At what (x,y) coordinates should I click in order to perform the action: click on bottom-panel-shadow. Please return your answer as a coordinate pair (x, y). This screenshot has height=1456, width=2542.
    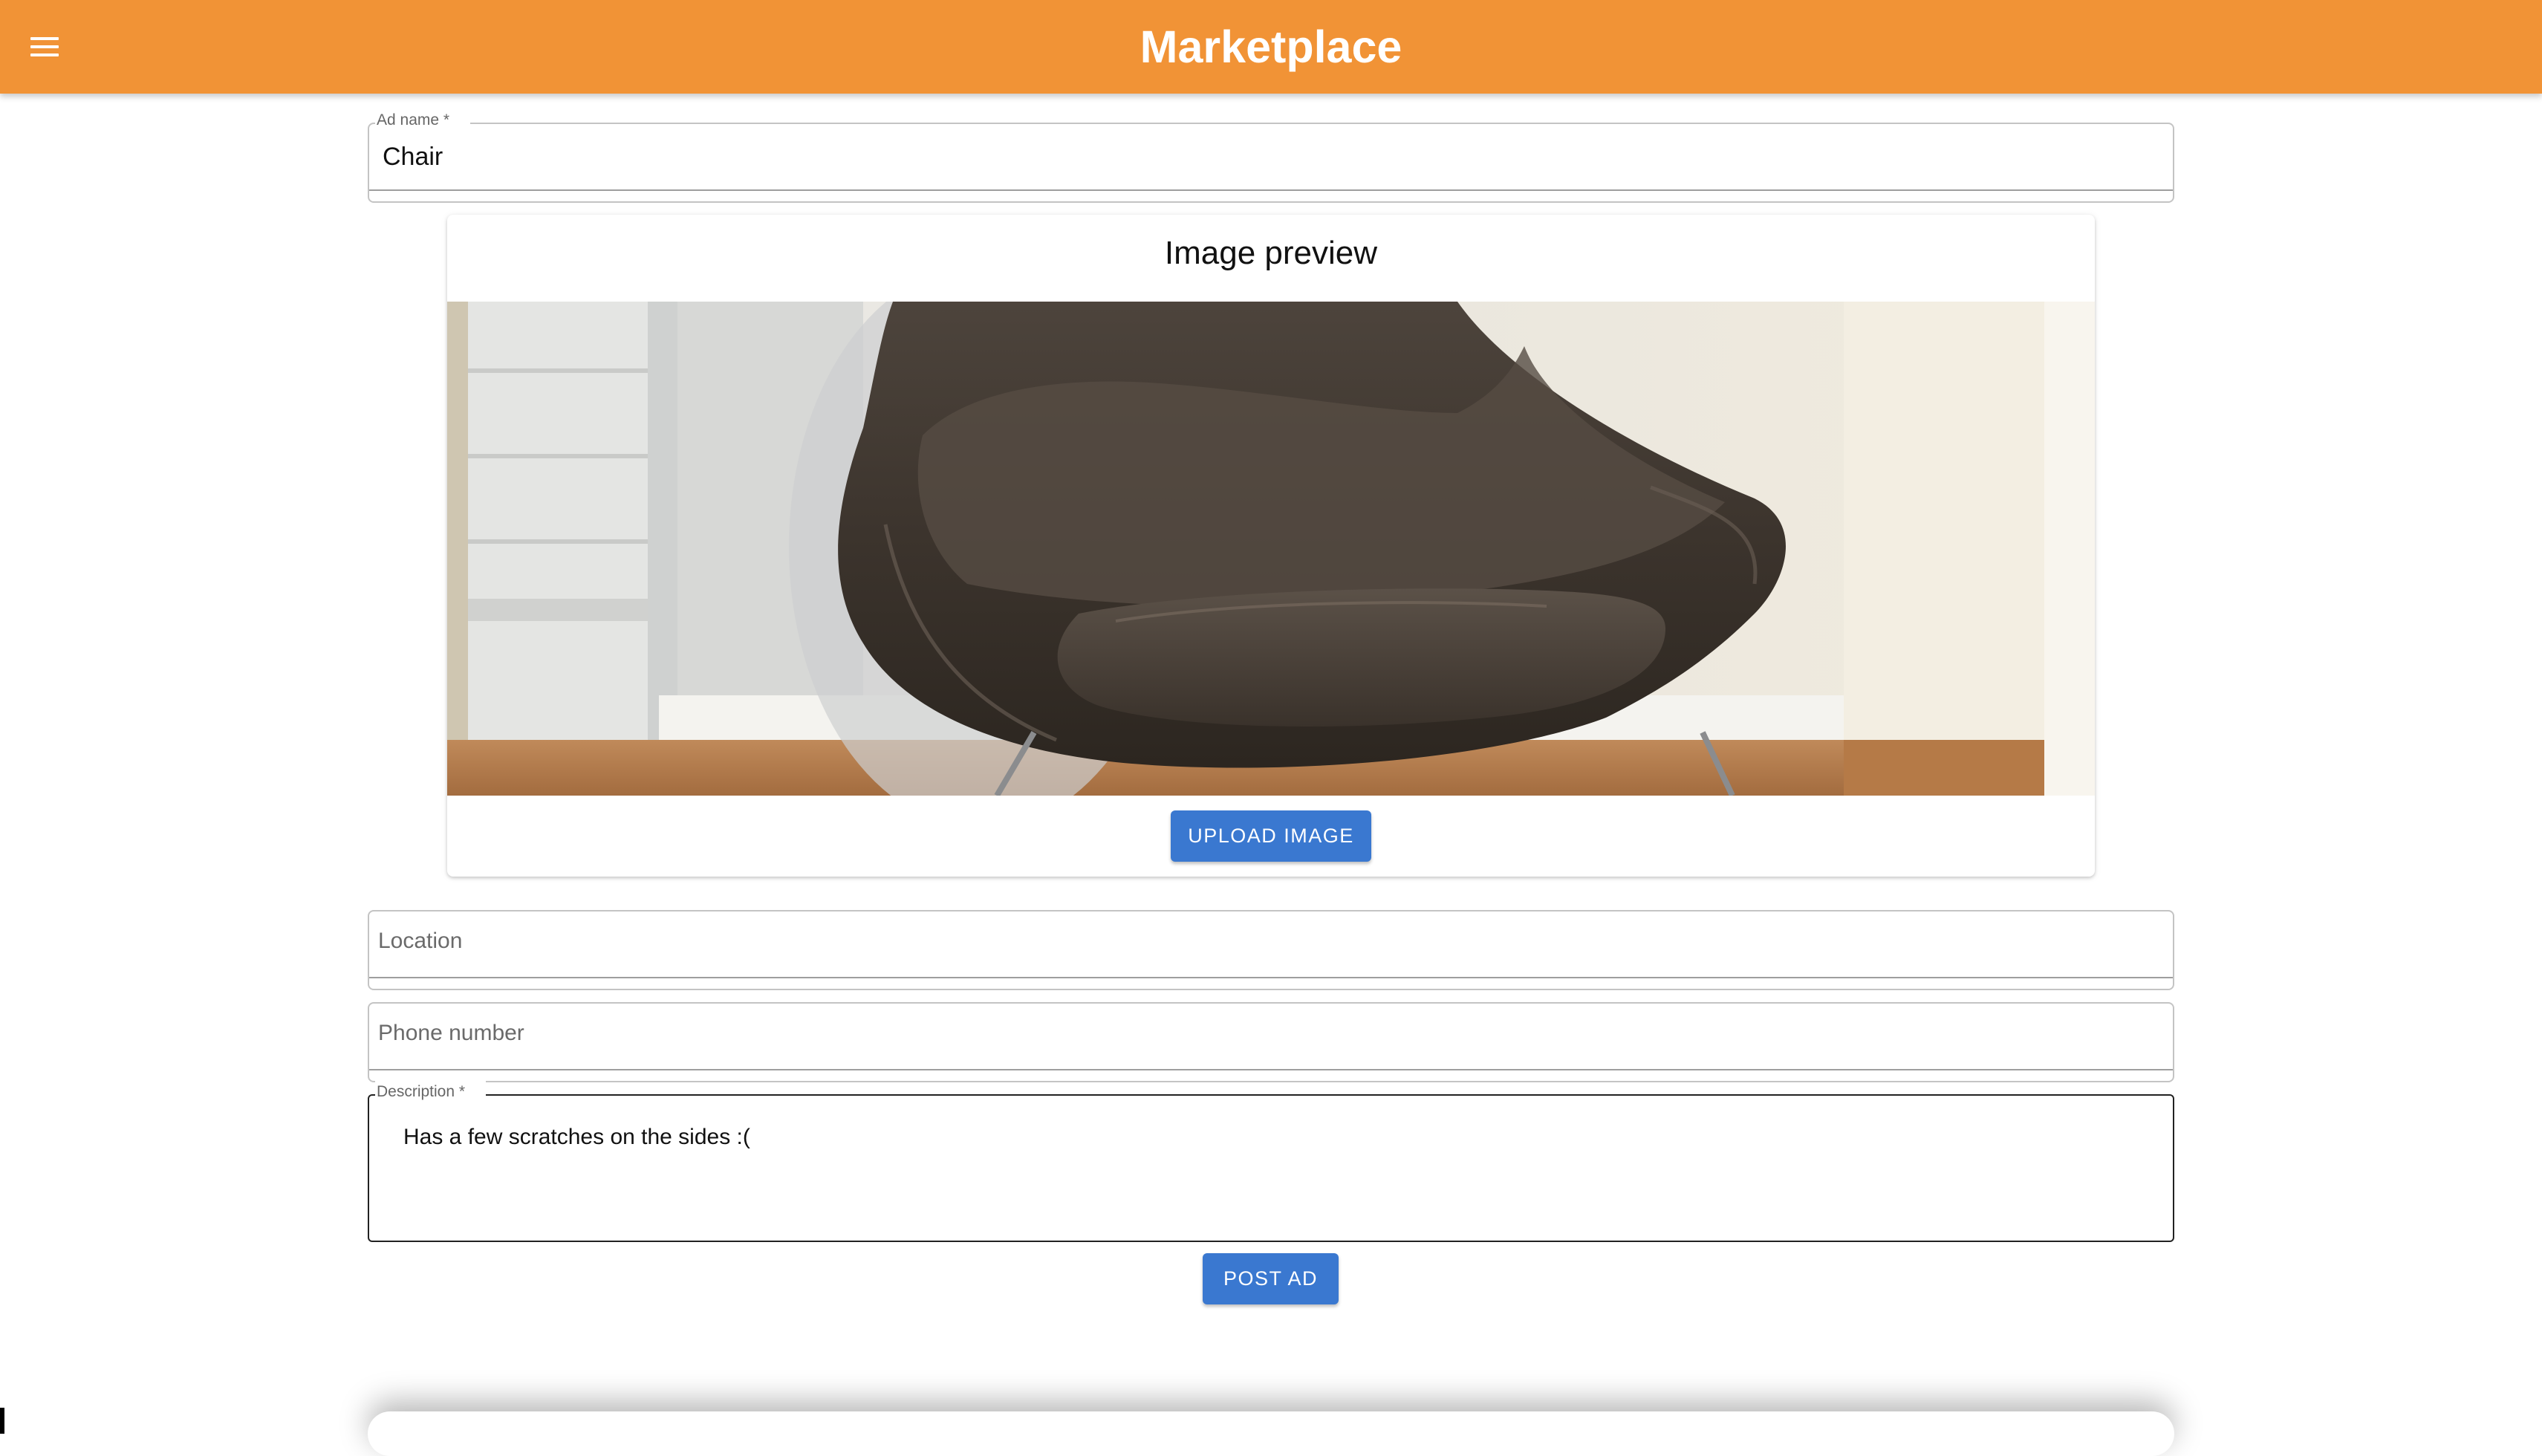
    Looking at the image, I should click on (1271, 1434).